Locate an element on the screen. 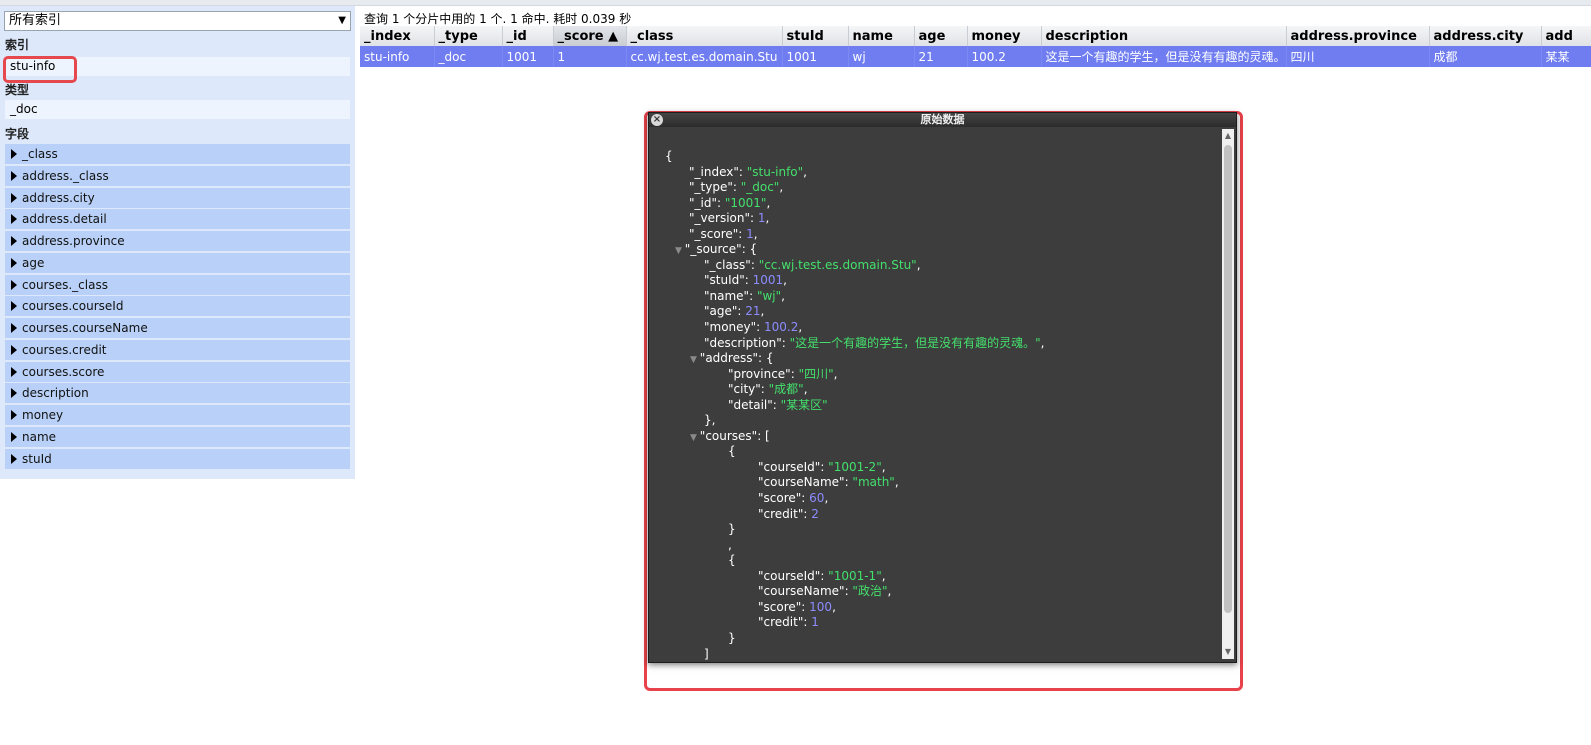 This screenshot has width=1591, height=745. field-item: courses.courseId is located at coordinates (177, 306).